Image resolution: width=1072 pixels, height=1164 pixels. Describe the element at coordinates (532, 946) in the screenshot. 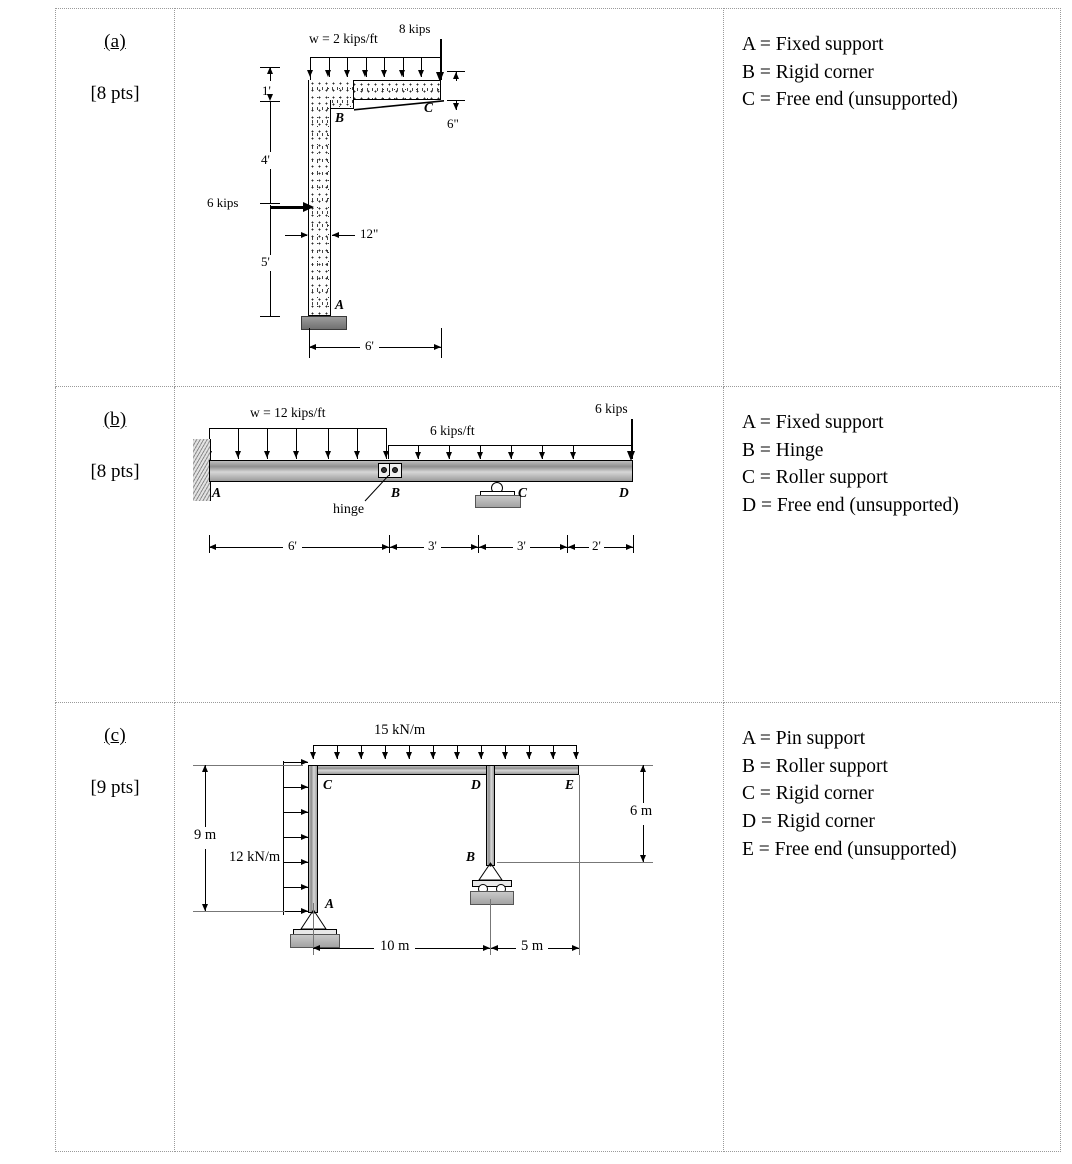

I see `dim-label-5m-c: 5 m` at that location.